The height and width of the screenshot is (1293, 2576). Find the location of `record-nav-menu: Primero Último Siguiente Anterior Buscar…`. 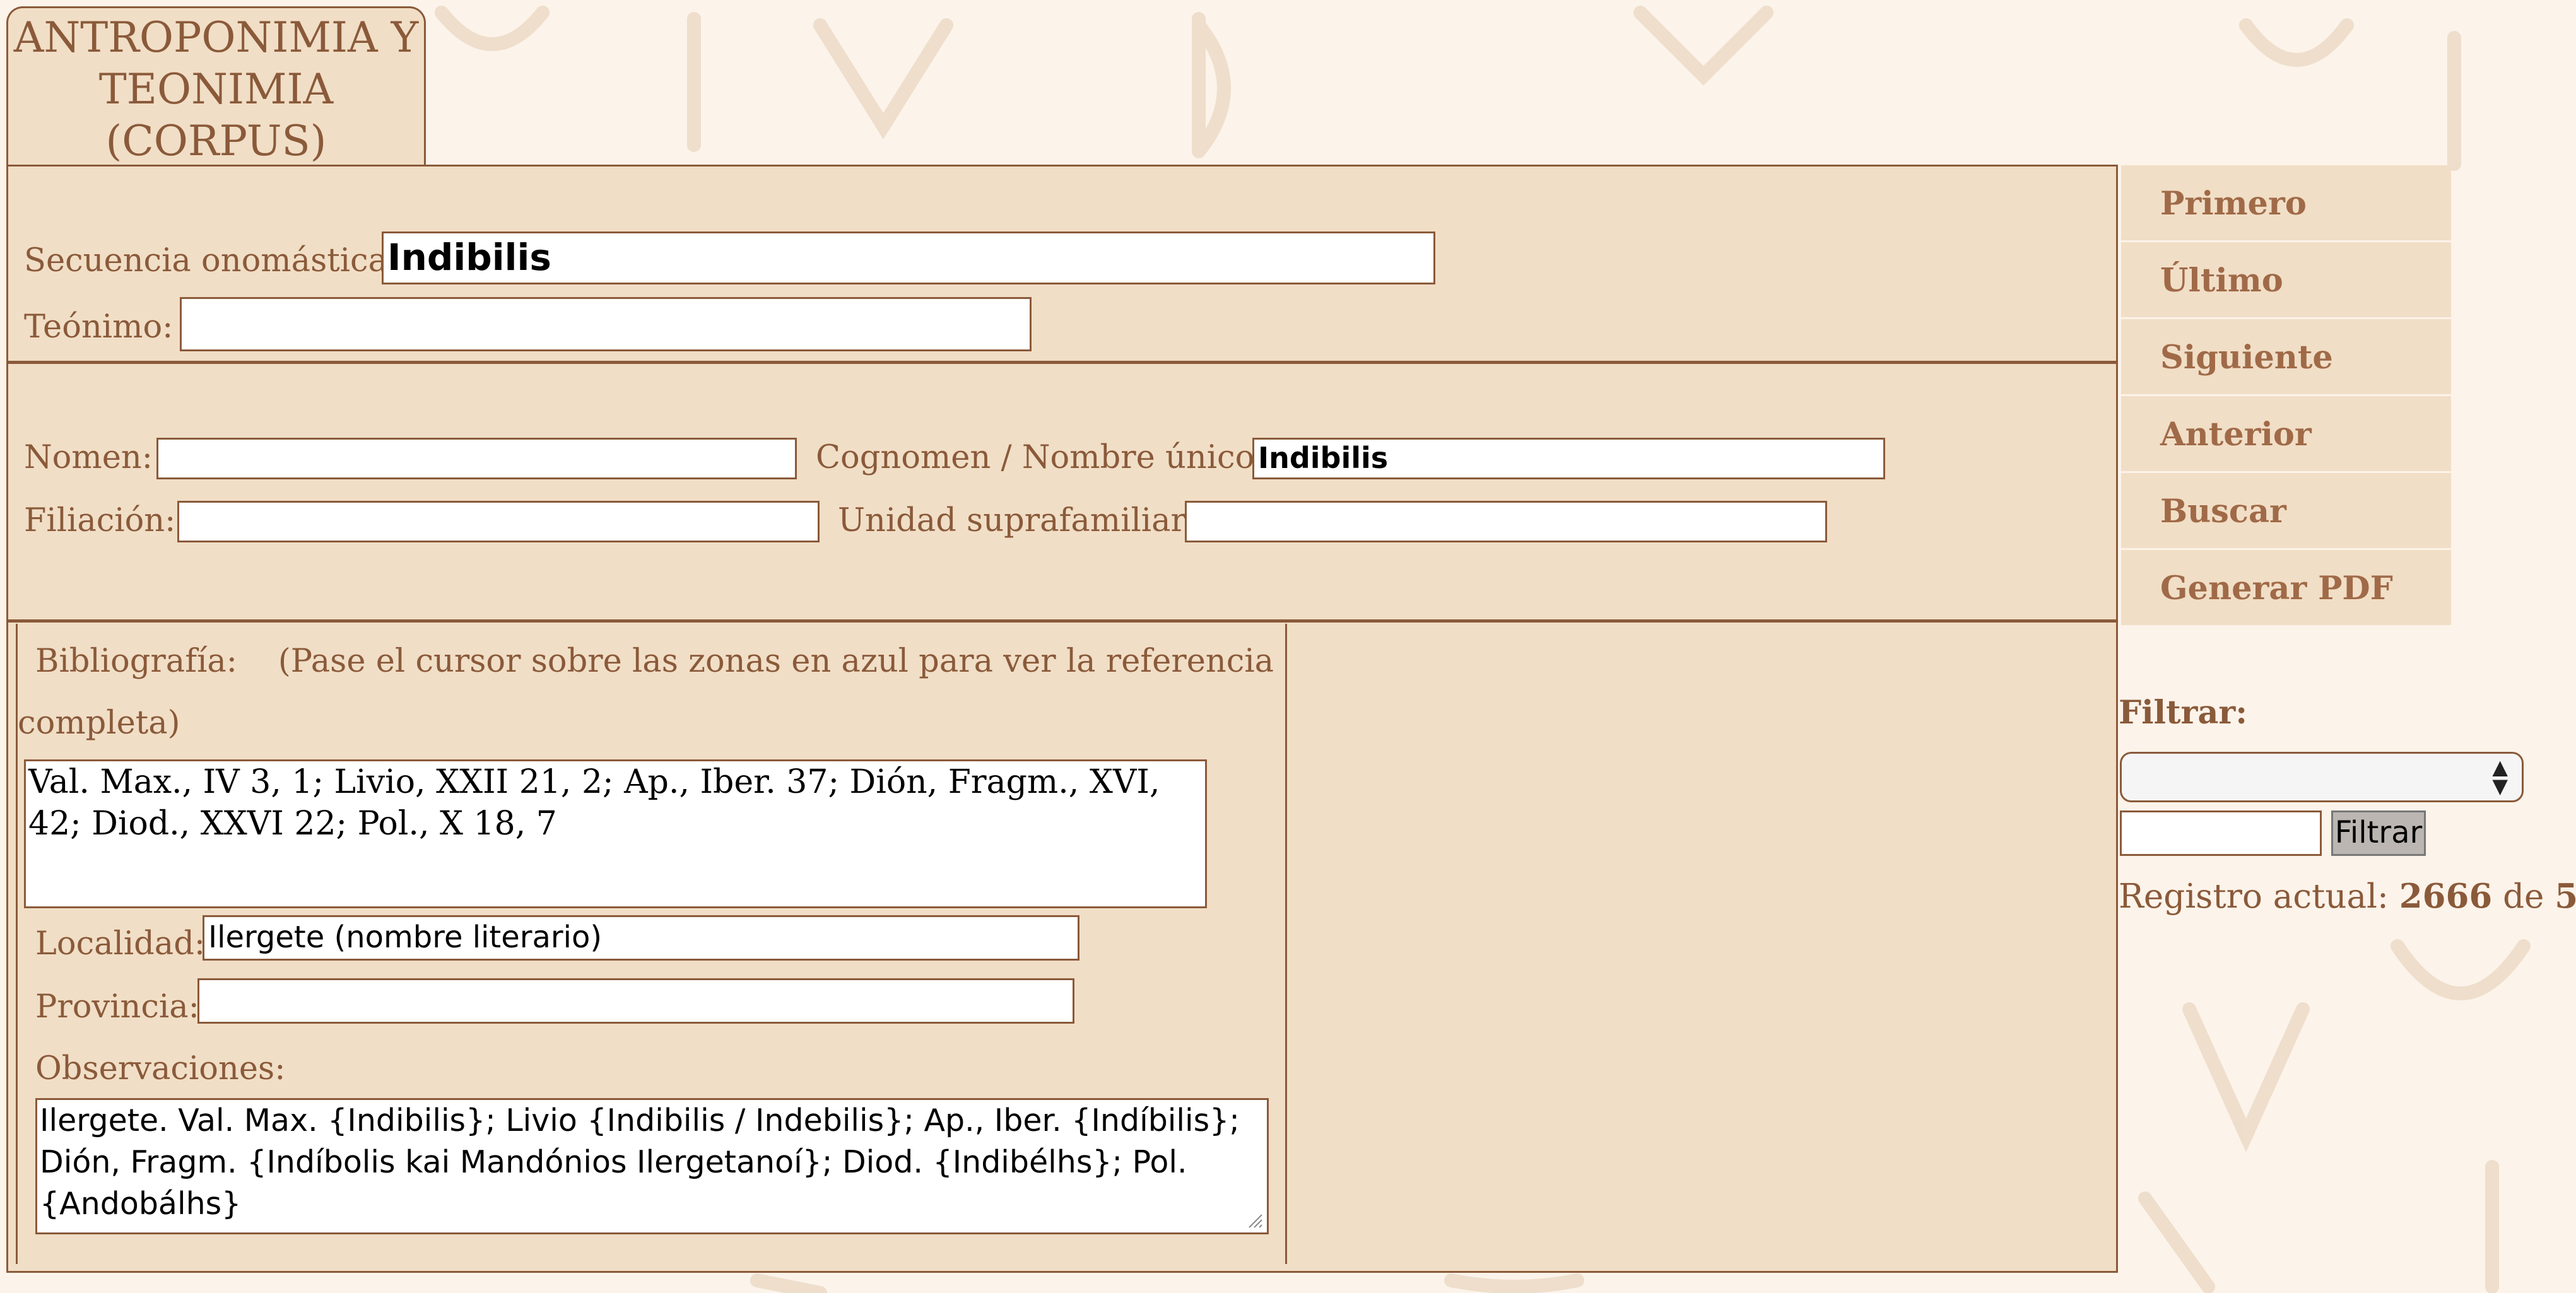

record-nav-menu: Primero Último Siguiente Anterior Buscar… is located at coordinates (2286, 396).